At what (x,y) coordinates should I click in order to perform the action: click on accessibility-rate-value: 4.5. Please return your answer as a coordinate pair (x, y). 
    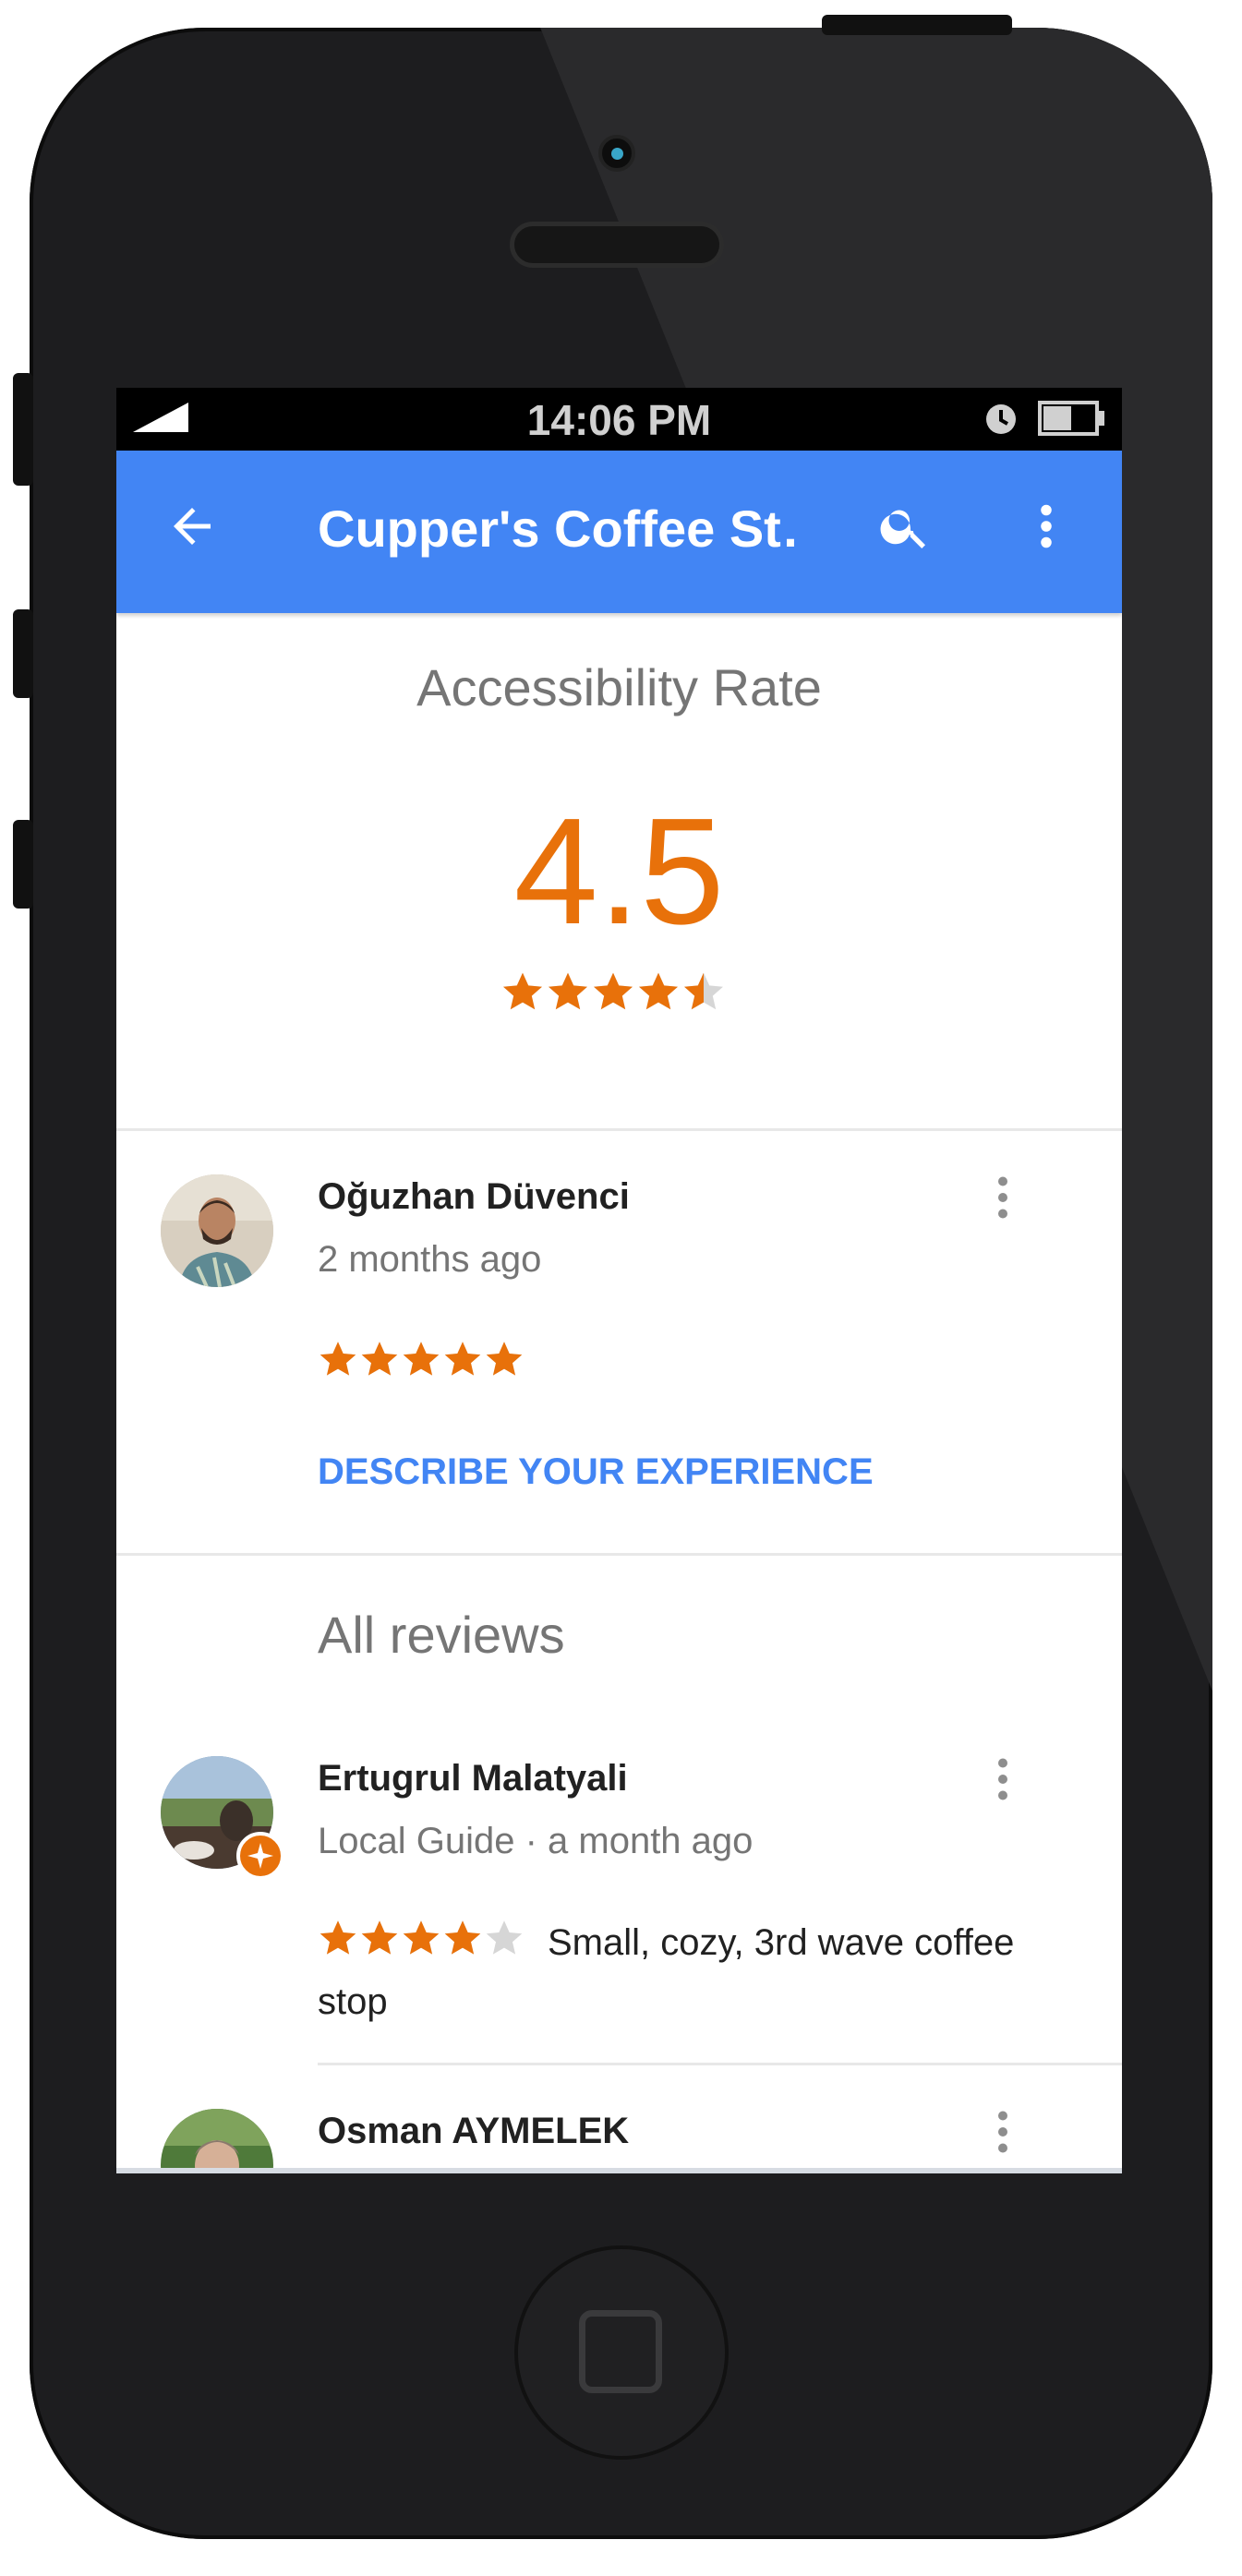
    Looking at the image, I should click on (619, 871).